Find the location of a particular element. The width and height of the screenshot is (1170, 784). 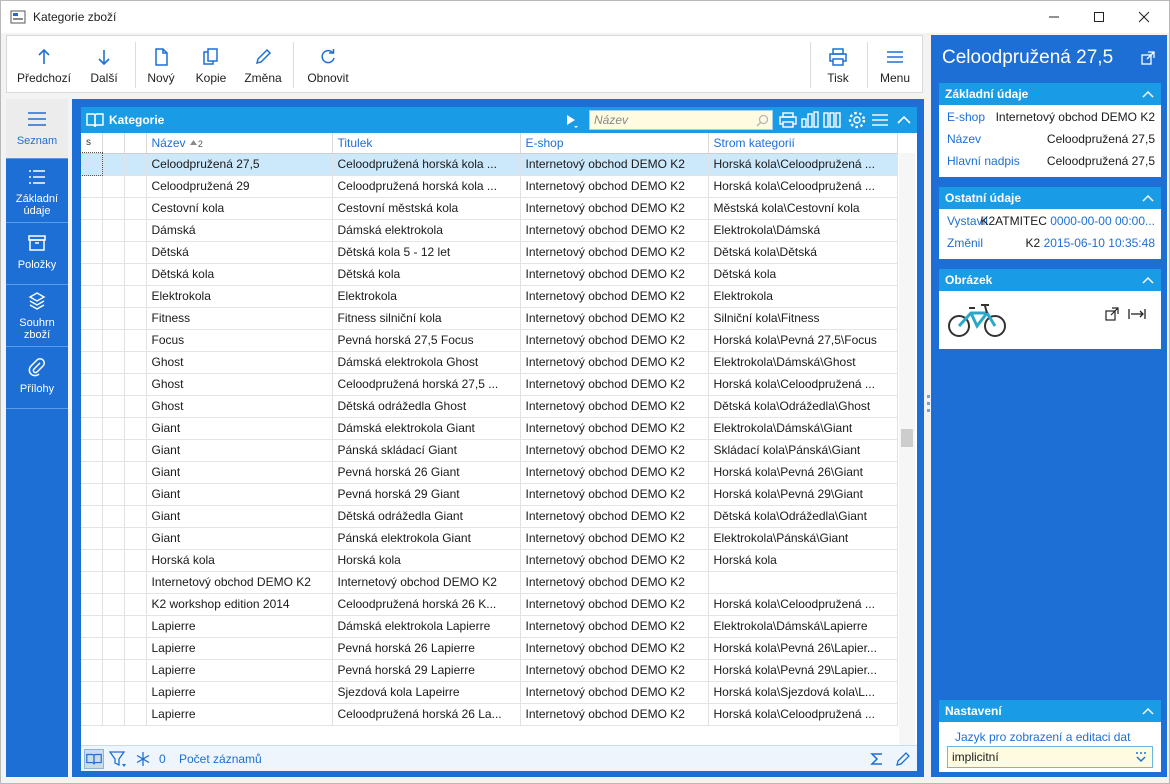

scrollbar-thumb is located at coordinates (907, 438).